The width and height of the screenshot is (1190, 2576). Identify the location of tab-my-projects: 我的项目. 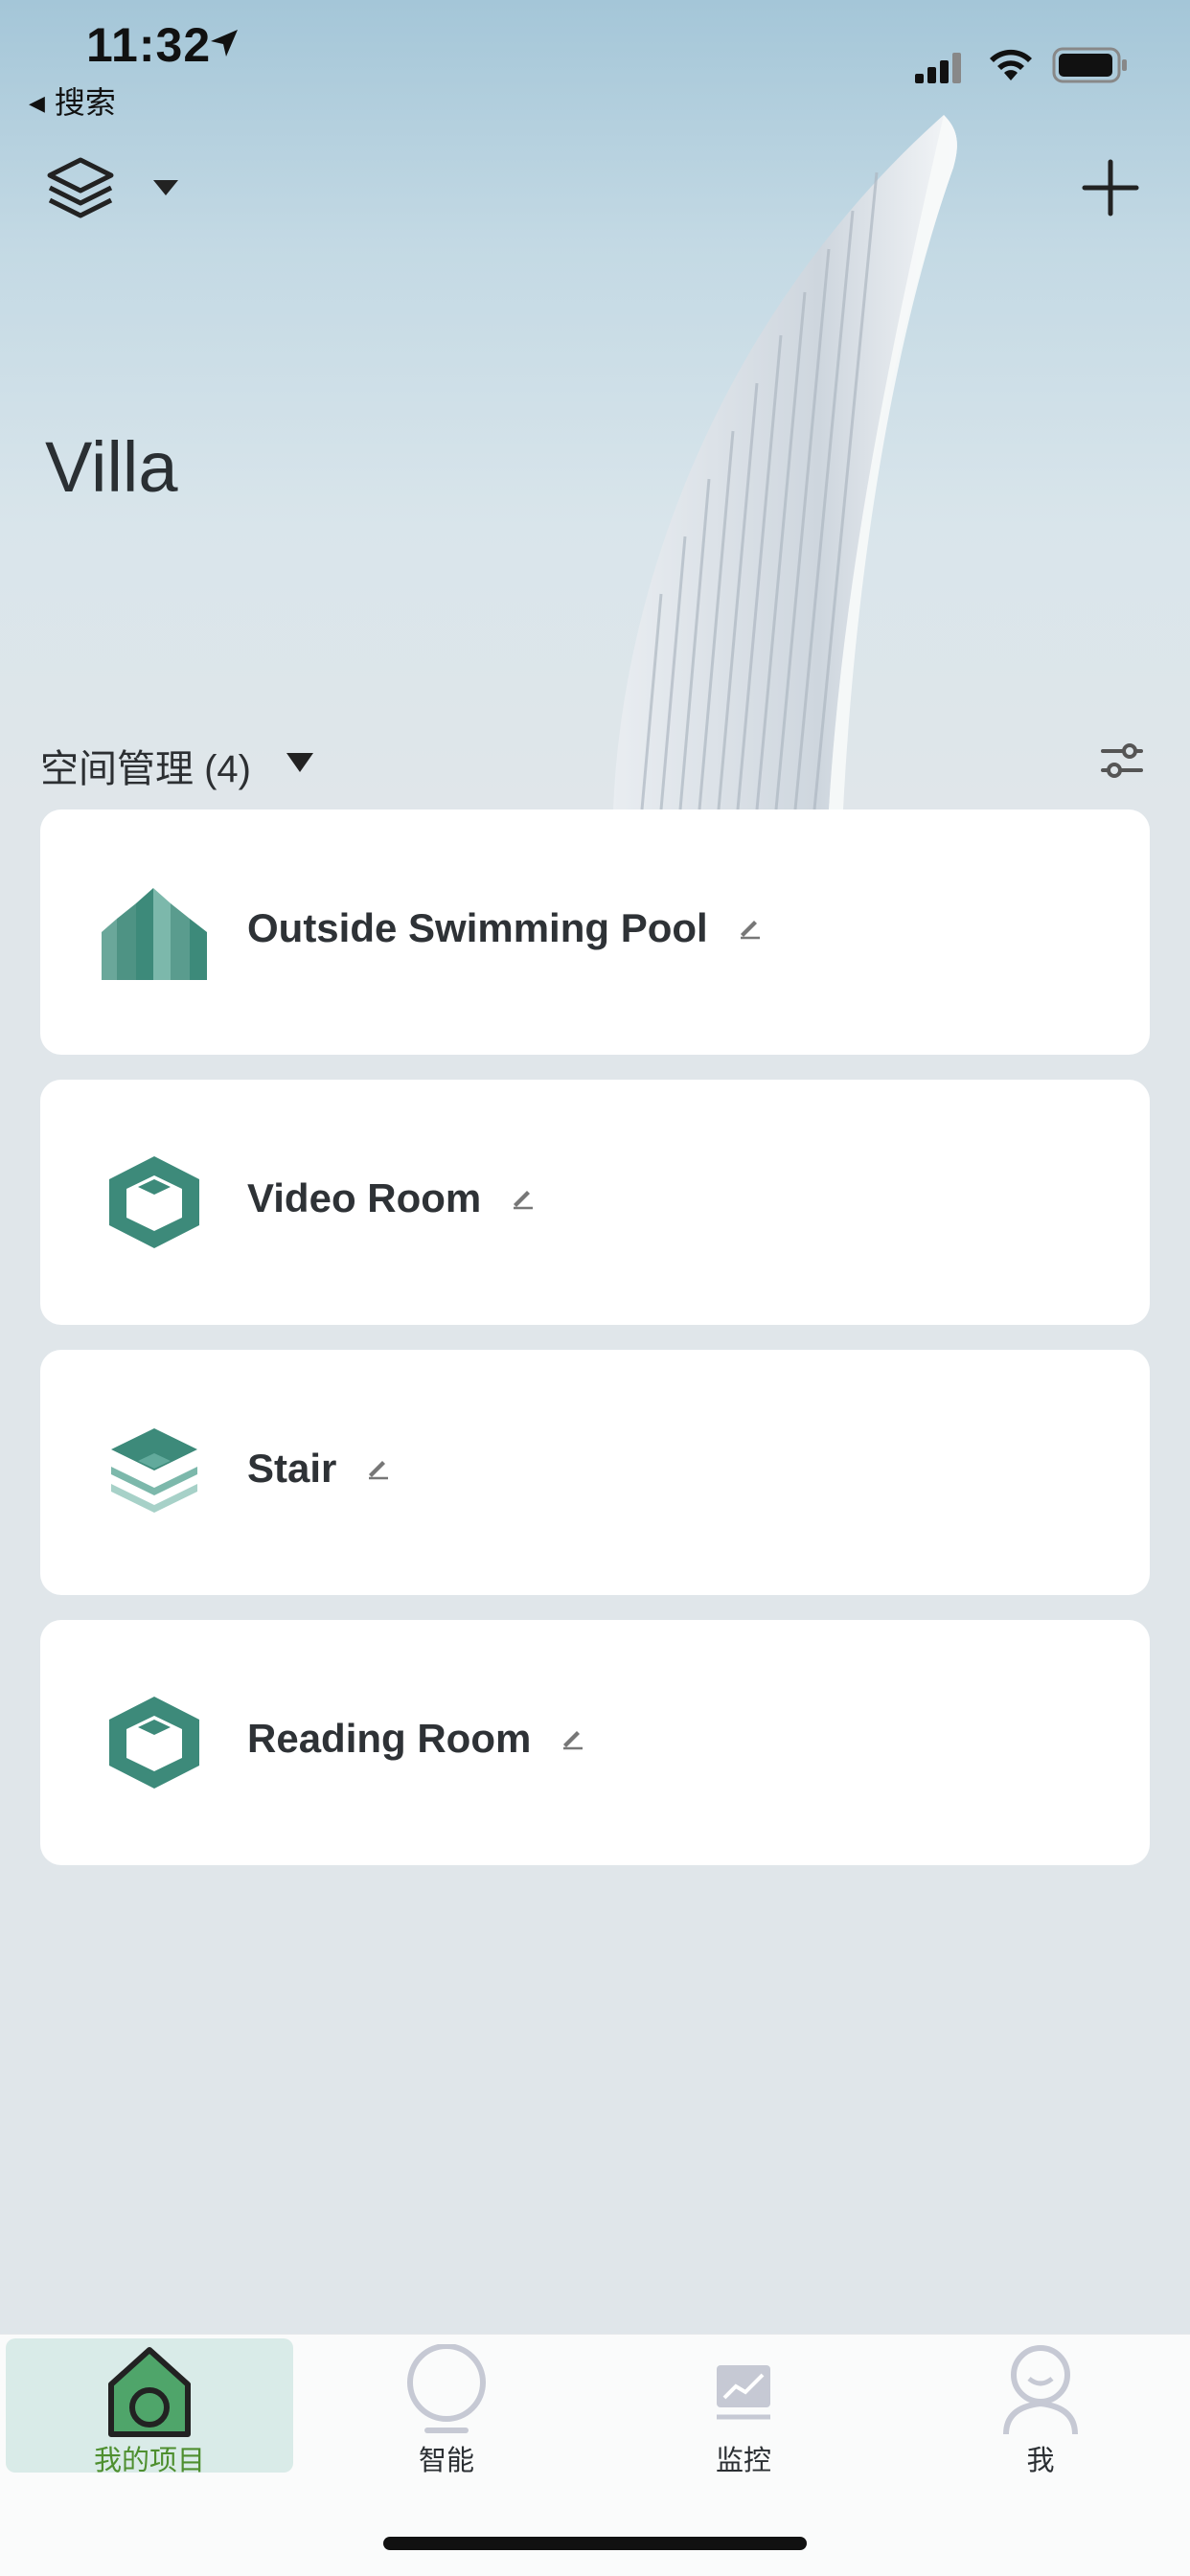
(150, 2407).